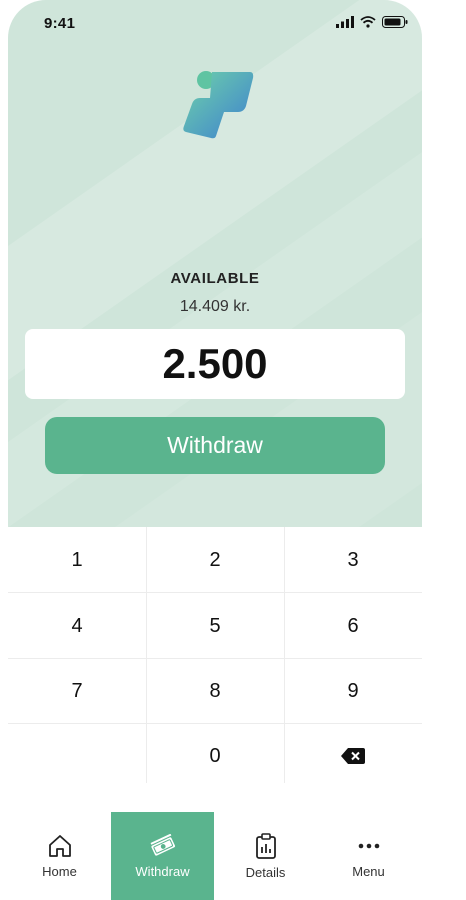 This screenshot has height=900, width=466. What do you see at coordinates (265, 845) in the screenshot?
I see `clipboard-icon` at bounding box center [265, 845].